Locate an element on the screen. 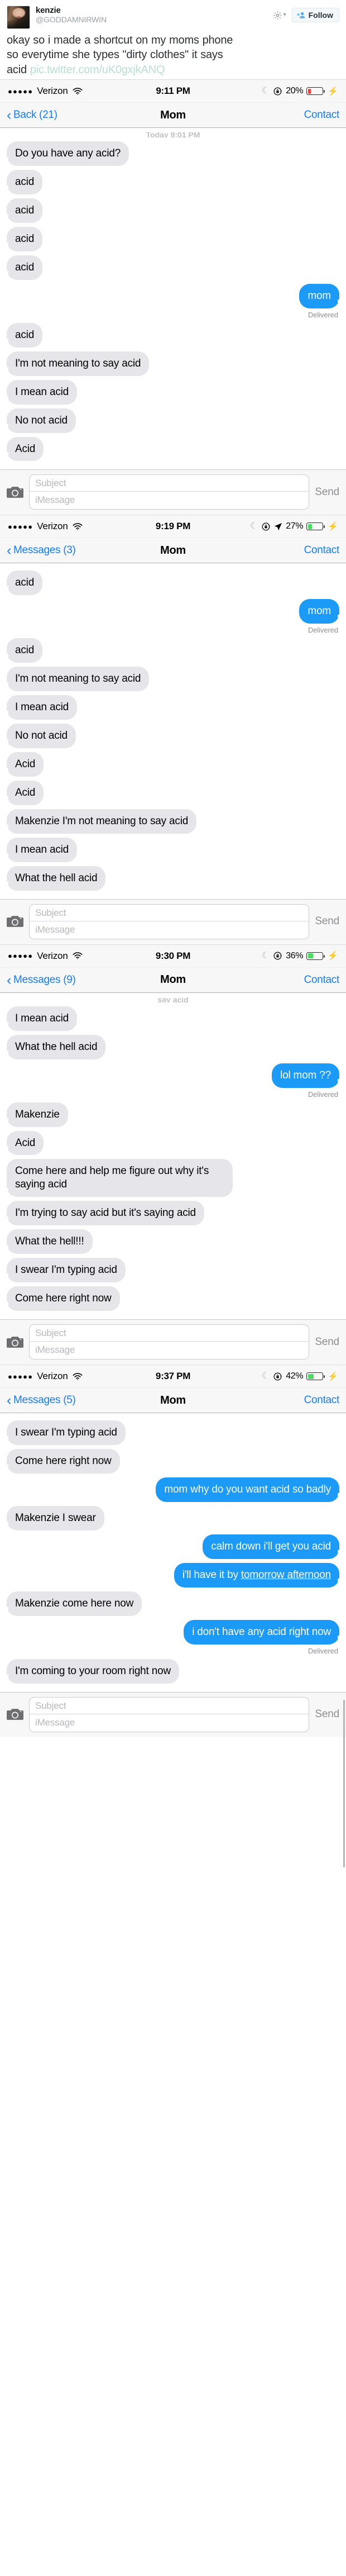 Image resolution: width=346 pixels, height=2576 pixels. message-bubble-me: mom why do you want acid so badly is located at coordinates (250, 1490).